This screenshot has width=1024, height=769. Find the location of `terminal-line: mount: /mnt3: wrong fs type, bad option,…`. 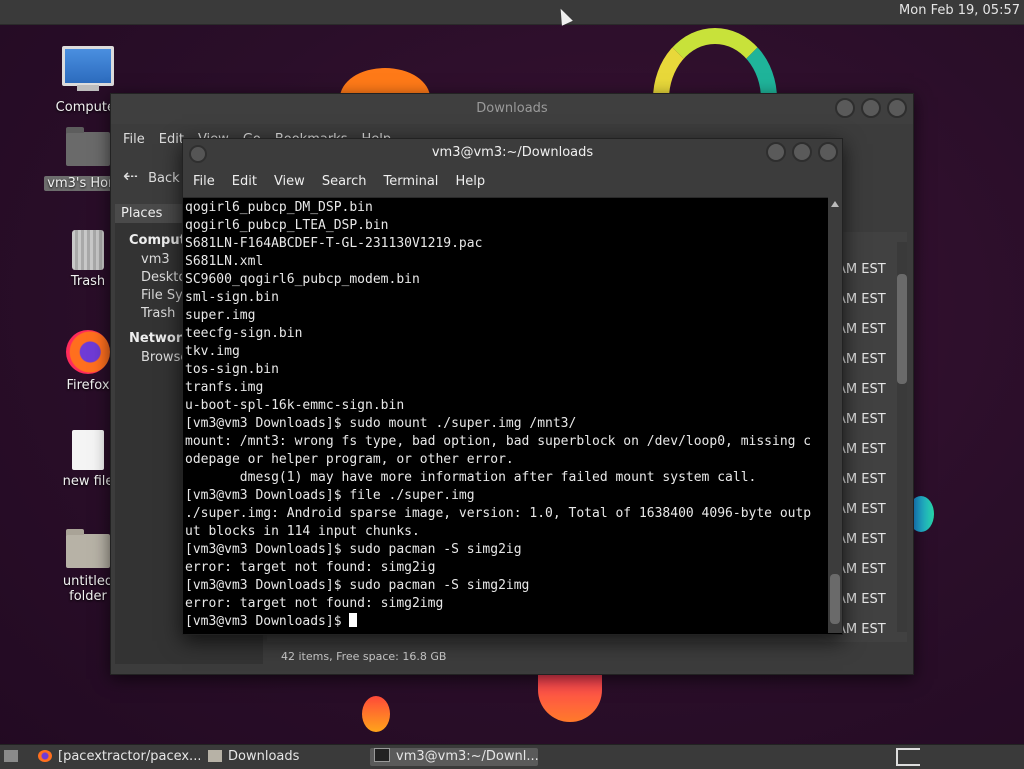

terminal-line: mount: /mnt3: wrong fs type, bad option,… is located at coordinates (498, 441).